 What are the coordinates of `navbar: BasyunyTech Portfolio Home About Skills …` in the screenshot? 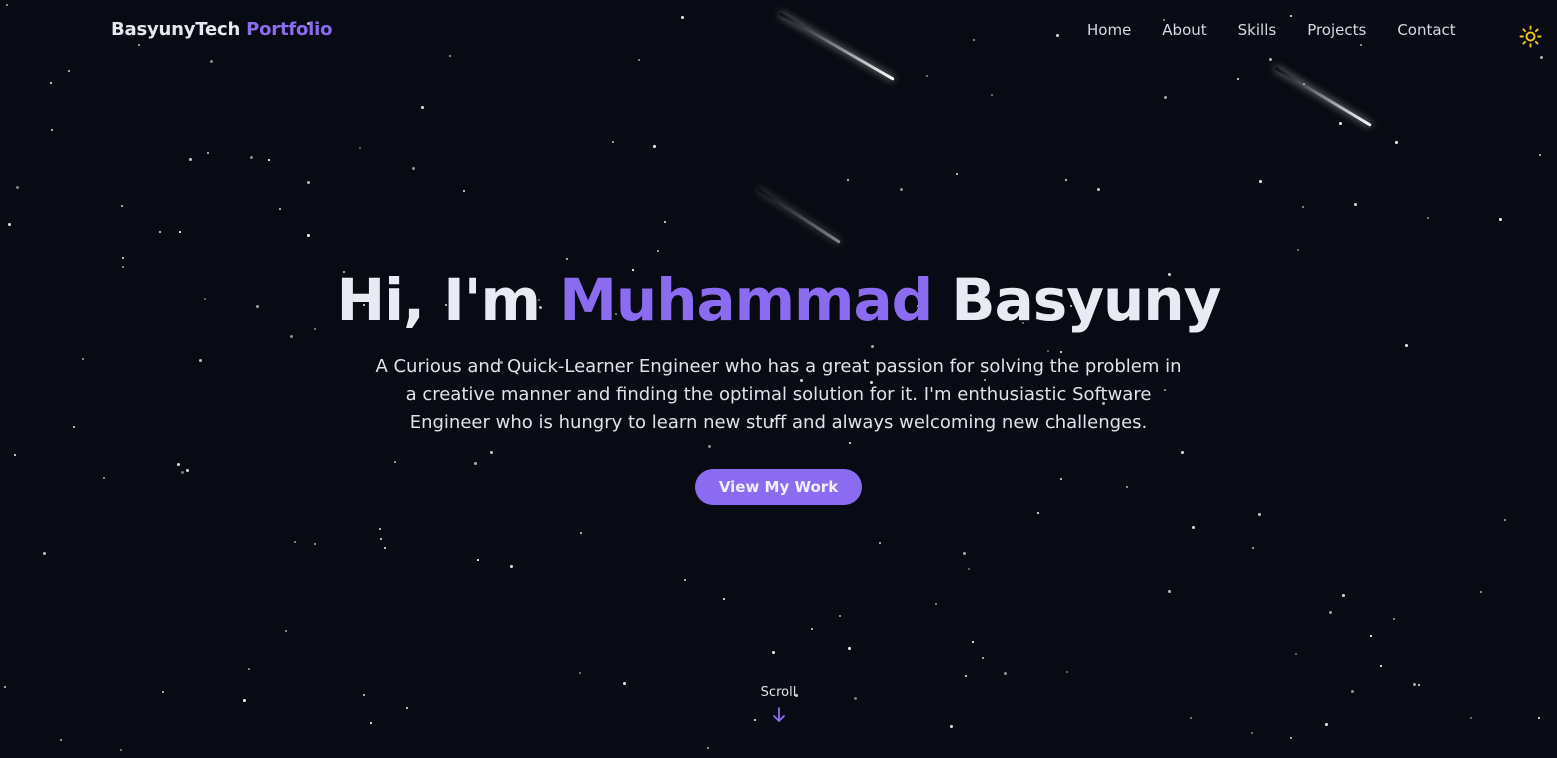 It's located at (778, 31).